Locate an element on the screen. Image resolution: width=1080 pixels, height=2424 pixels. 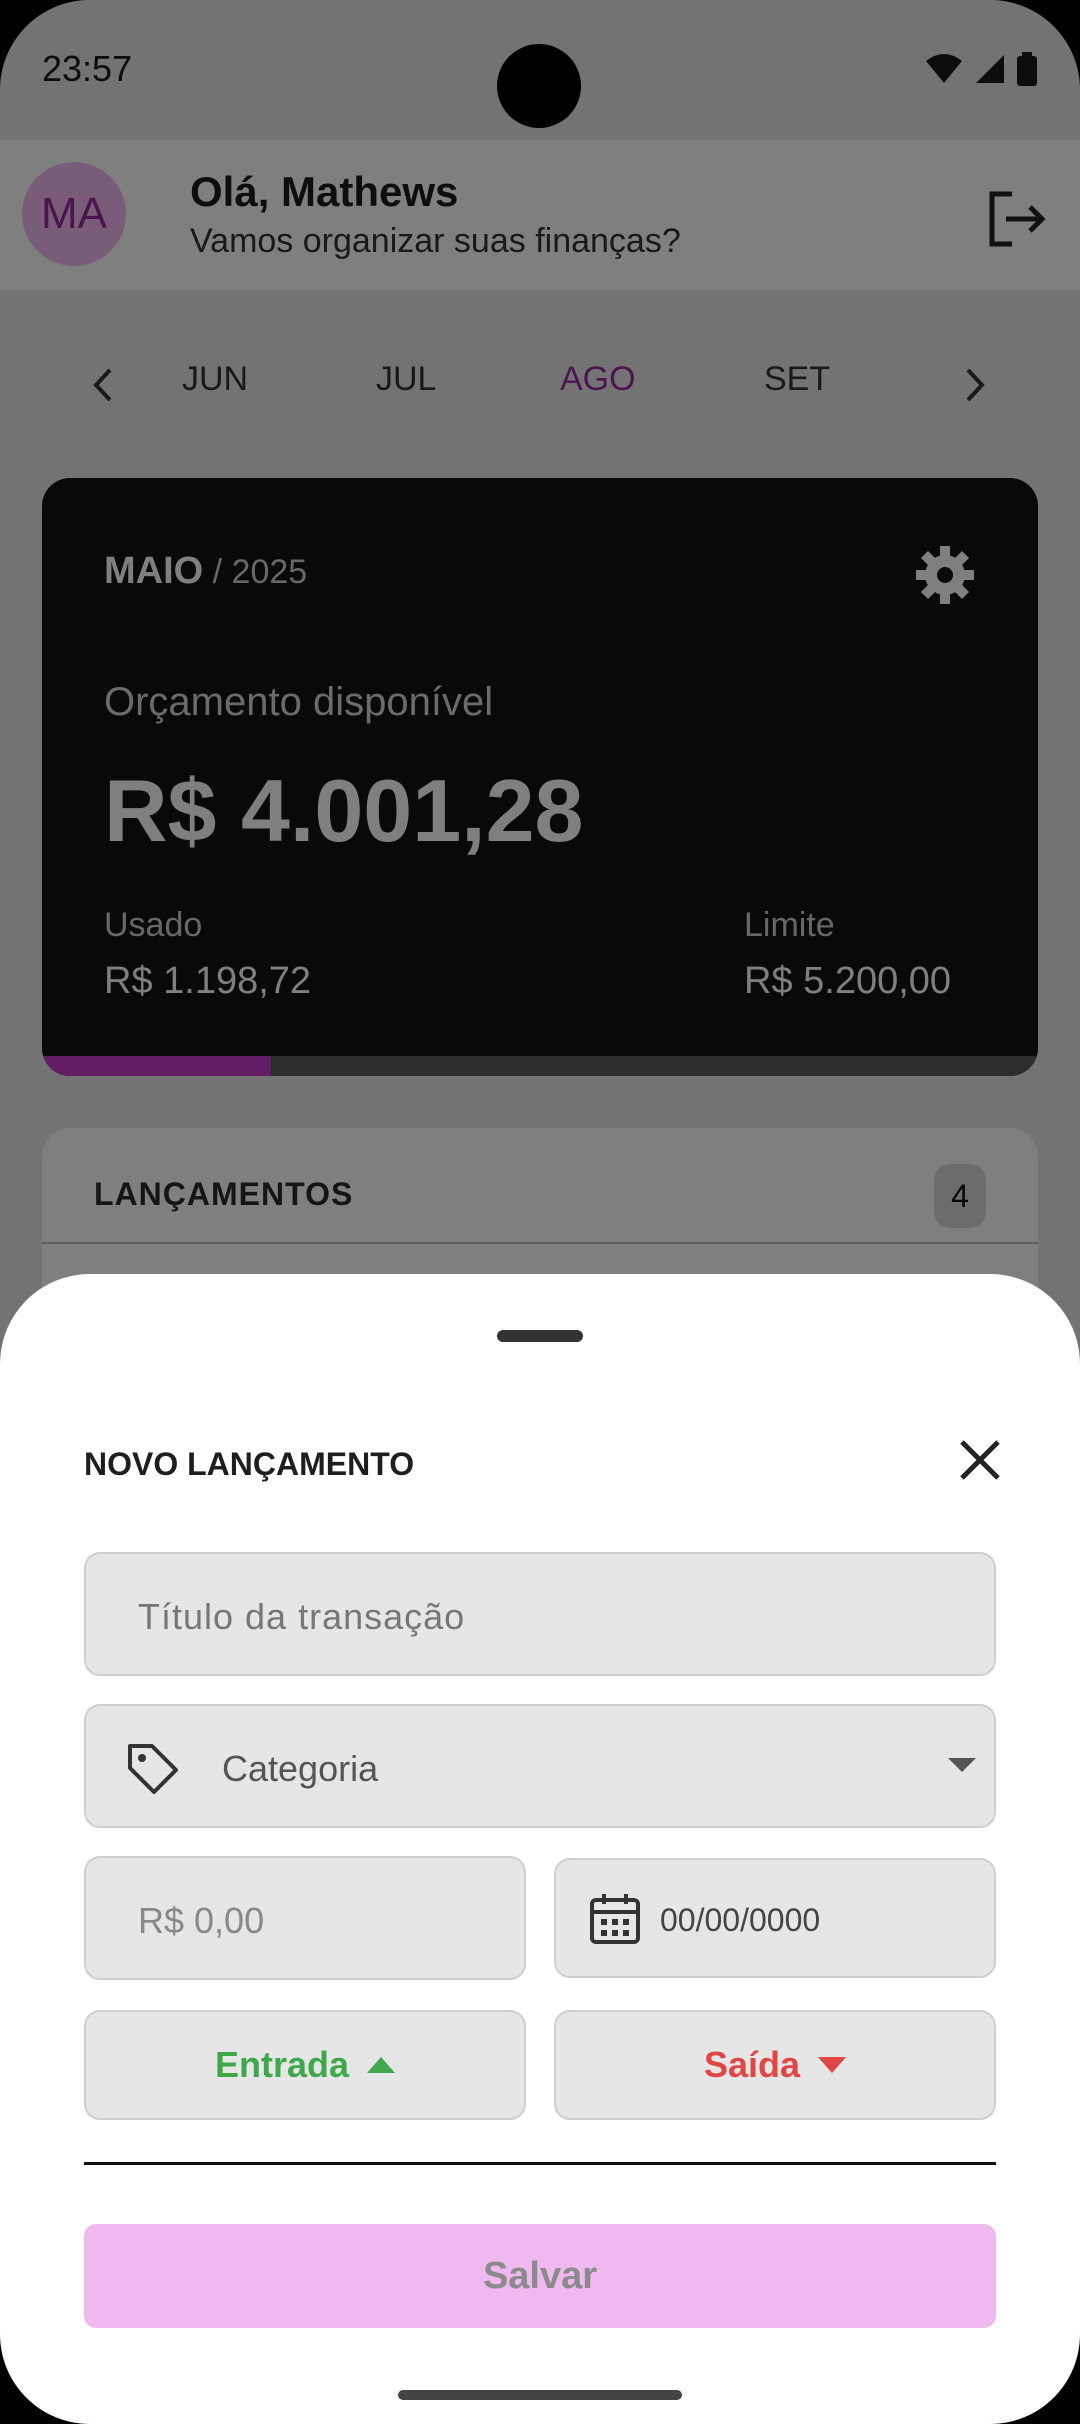
transaction-title-placeholder: Título da transação is located at coordinates (302, 1616).